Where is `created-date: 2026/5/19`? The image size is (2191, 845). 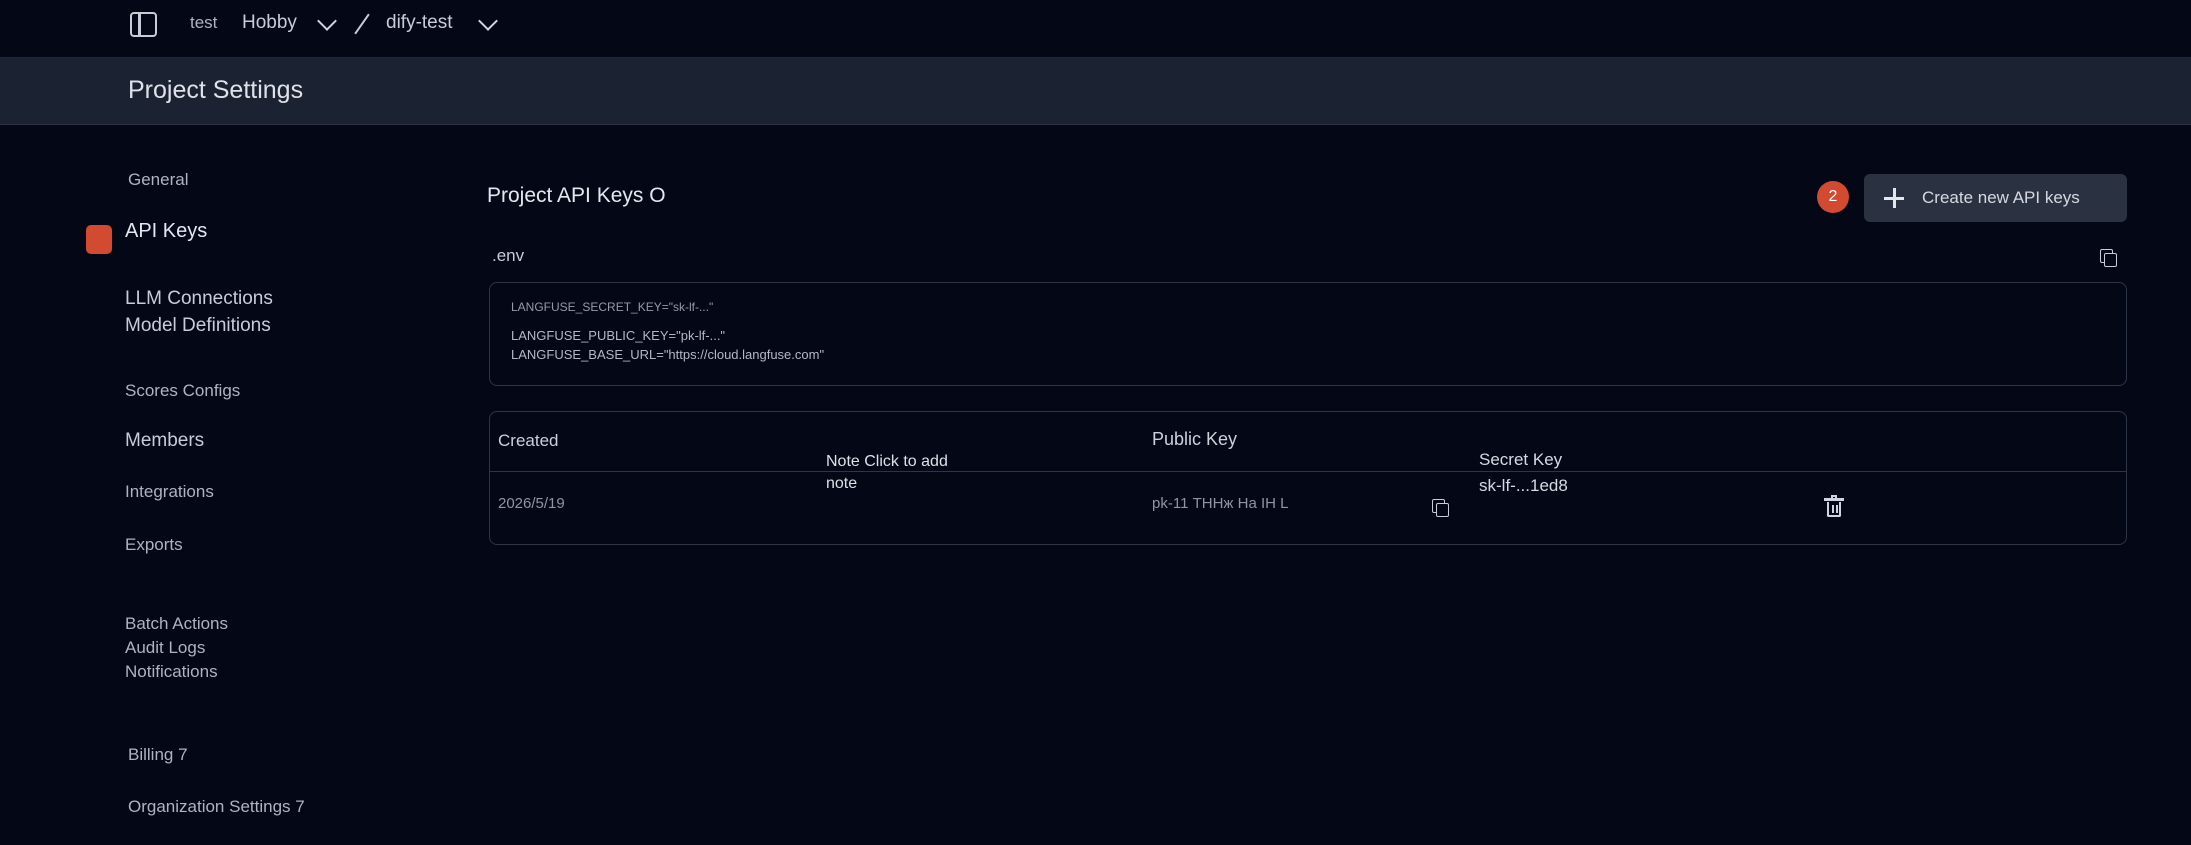
created-date: 2026/5/19 is located at coordinates (531, 503).